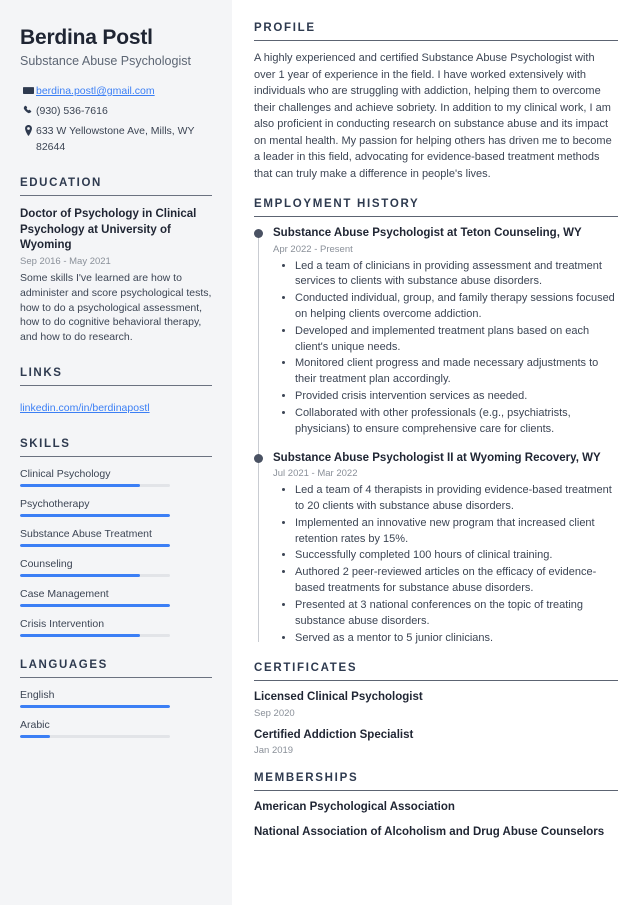  I want to click on employment-divider, so click(436, 216).